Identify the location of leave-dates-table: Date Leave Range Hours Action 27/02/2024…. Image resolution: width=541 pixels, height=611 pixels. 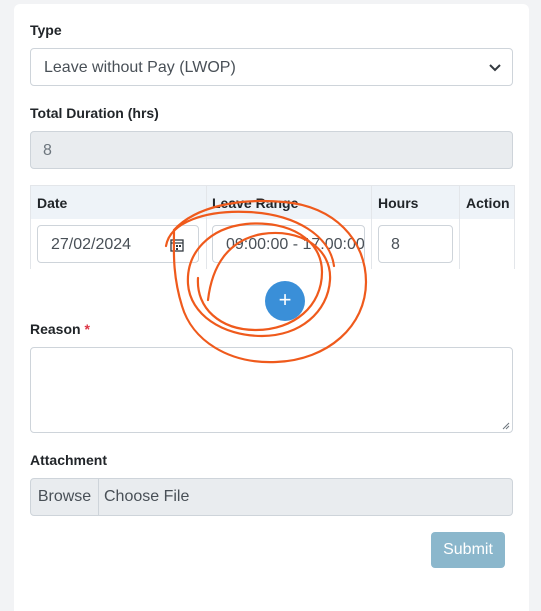
(272, 227).